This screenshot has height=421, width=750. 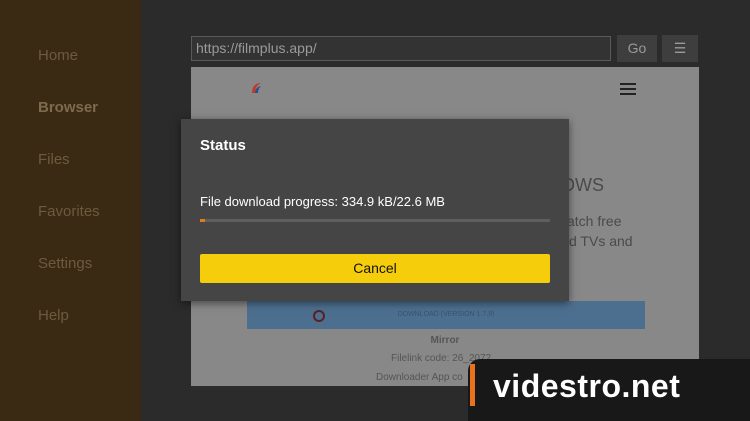 I want to click on go-button: Go, so click(x=637, y=48).